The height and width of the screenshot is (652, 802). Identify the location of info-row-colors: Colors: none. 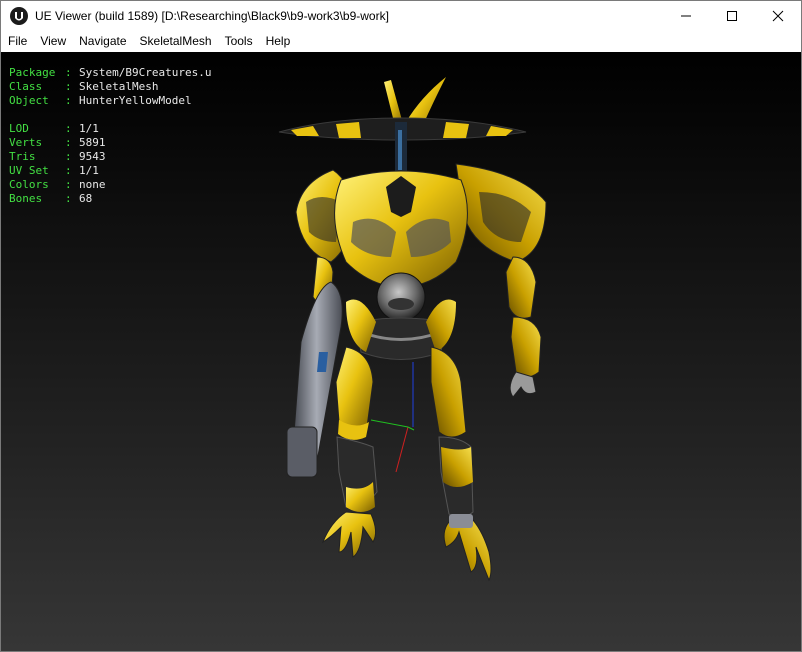
(110, 185).